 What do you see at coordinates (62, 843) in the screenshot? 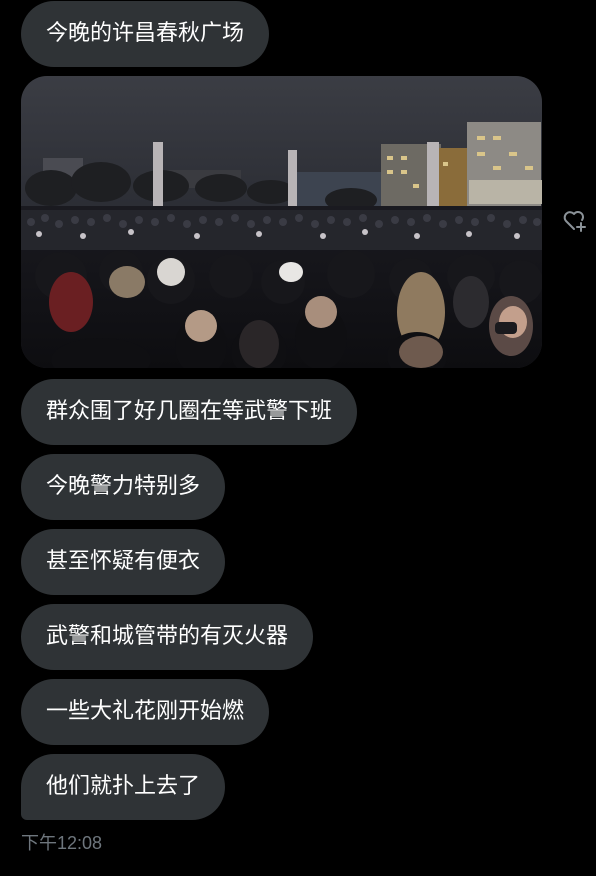
I see `message-timestamp: 下午12:08` at bounding box center [62, 843].